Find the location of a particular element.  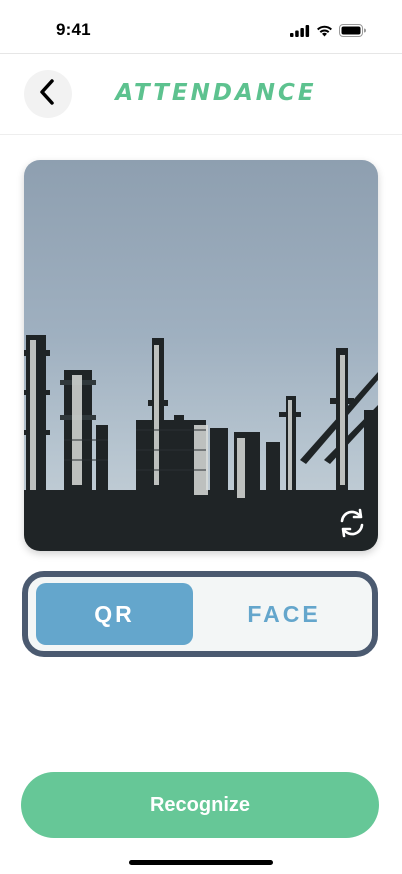

switch-camera-button is located at coordinates (352, 525).